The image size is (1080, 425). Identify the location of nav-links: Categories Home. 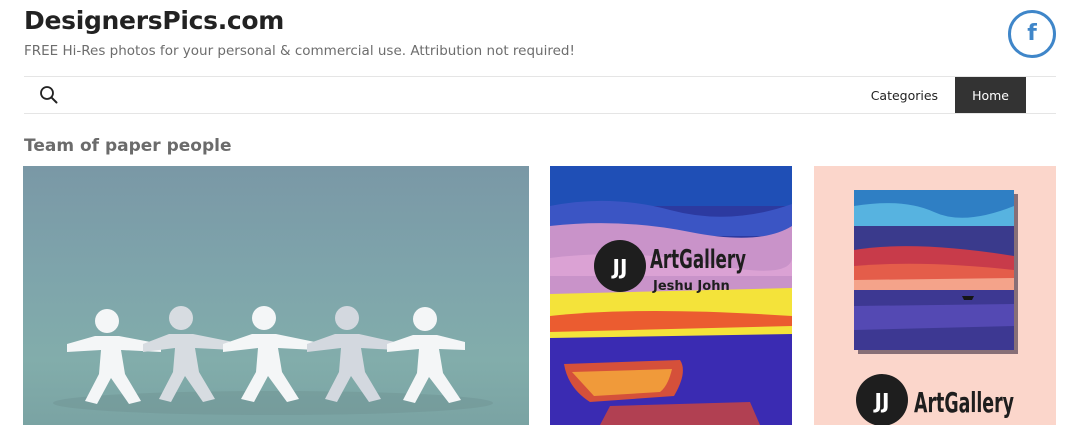
(940, 95).